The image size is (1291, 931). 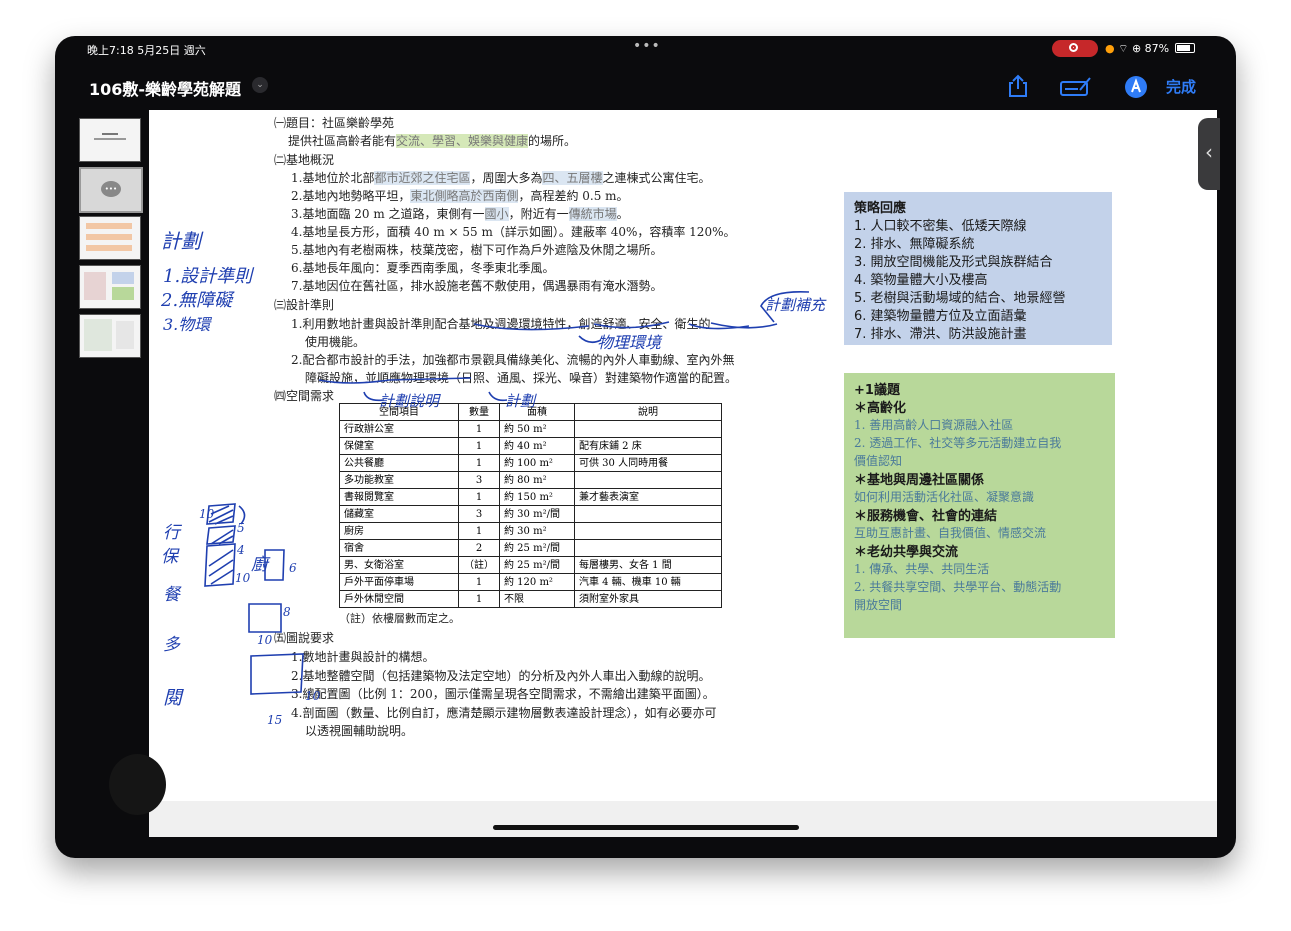 What do you see at coordinates (630, 342) in the screenshot?
I see `hw-physical-env: 物理環境` at bounding box center [630, 342].